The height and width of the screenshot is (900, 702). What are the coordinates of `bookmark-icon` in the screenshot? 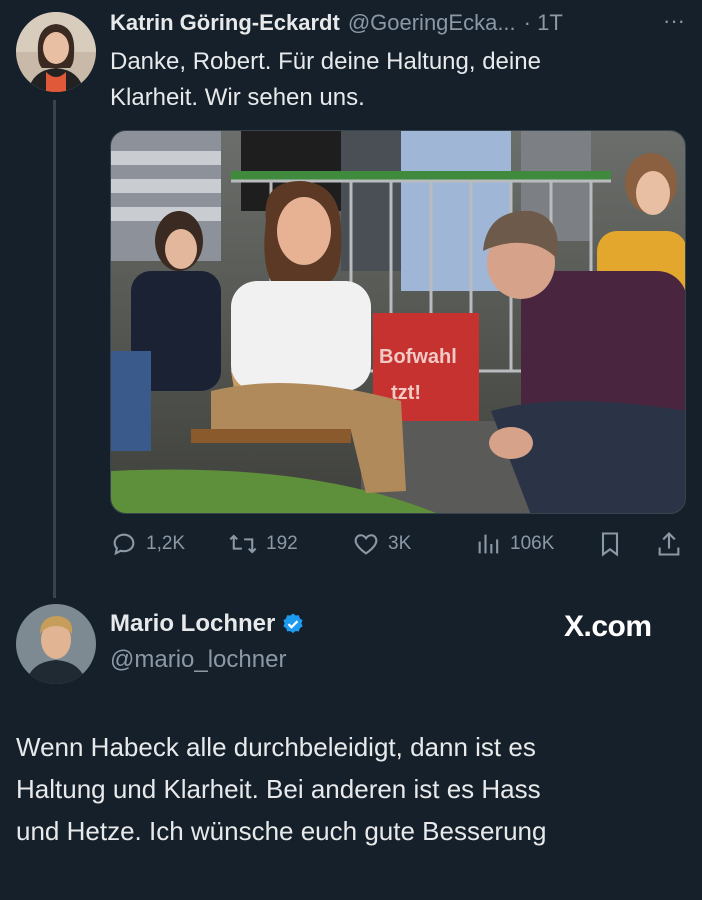 It's located at (610, 544).